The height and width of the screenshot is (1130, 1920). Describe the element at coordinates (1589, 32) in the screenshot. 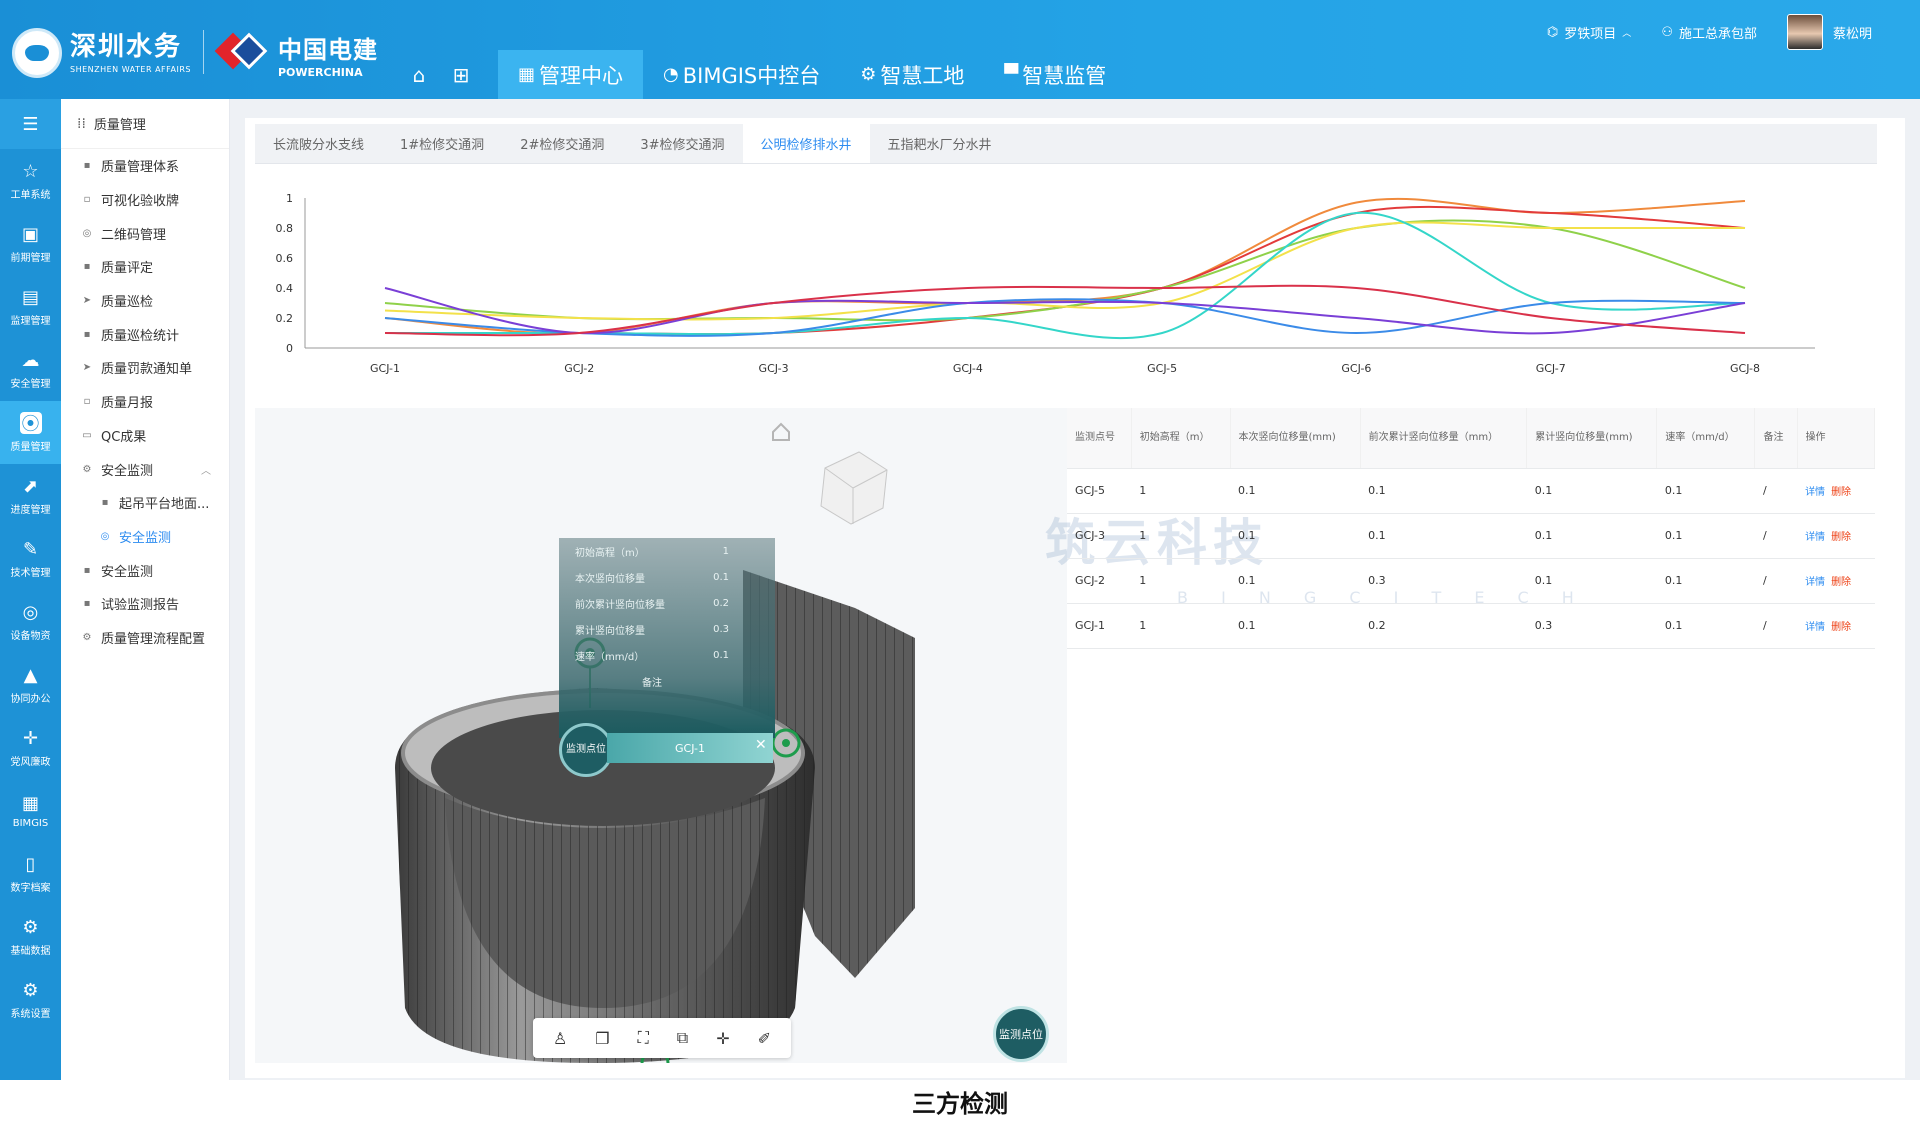

I see `project-selector: ⌬ 罗铁项目 ︿` at that location.